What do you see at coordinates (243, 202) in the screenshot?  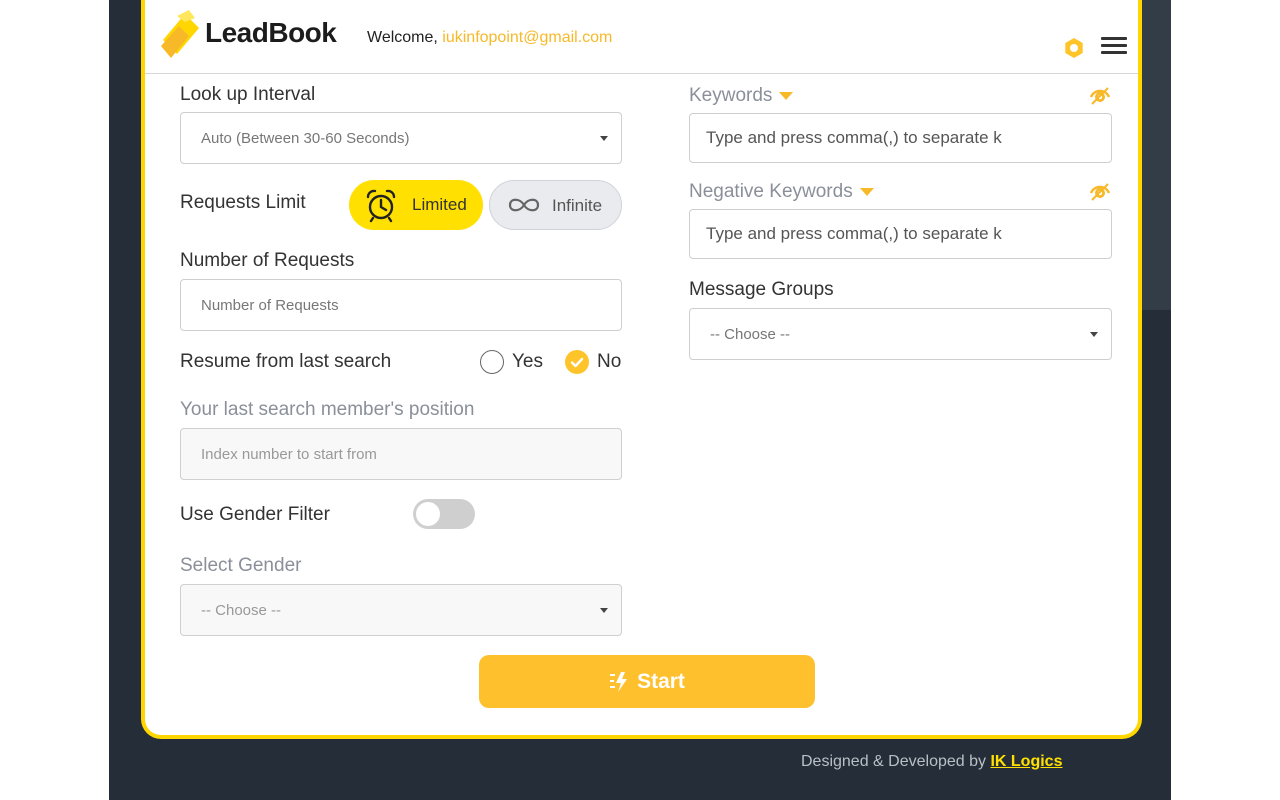 I see `requests-limit-label: Requests Limit` at bounding box center [243, 202].